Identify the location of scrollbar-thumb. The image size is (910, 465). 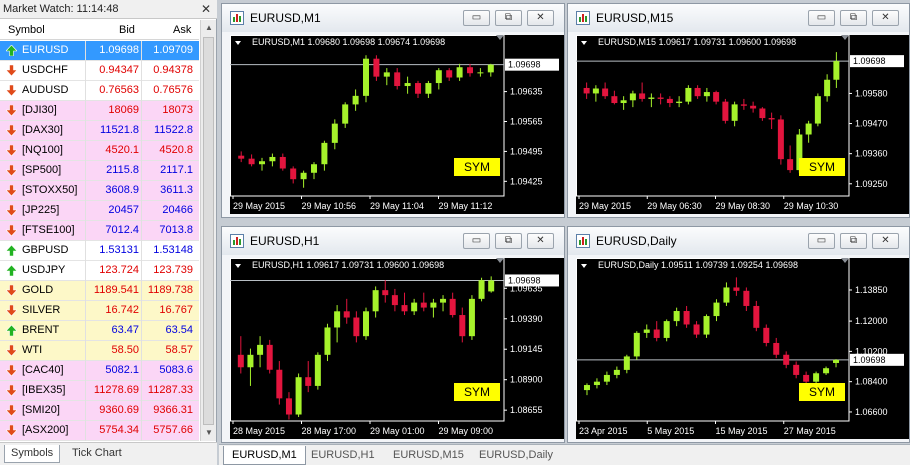
(208, 231).